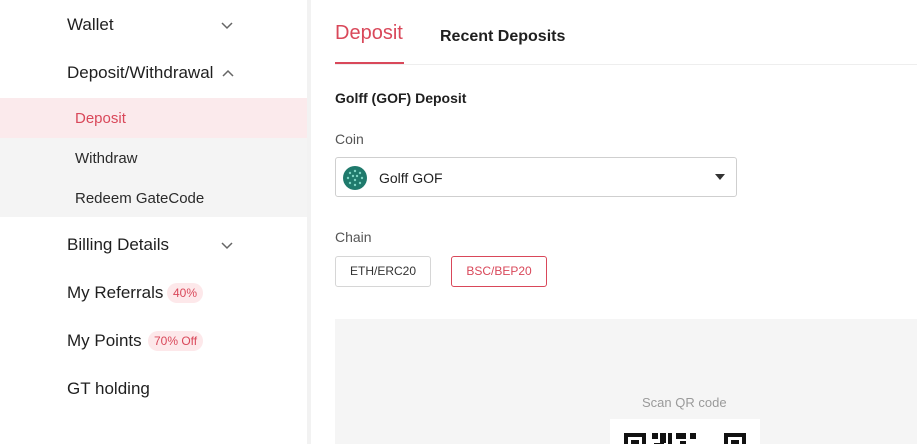  Describe the element at coordinates (401, 98) in the screenshot. I see `deposit-title: Golff (GOF) Deposit` at that location.